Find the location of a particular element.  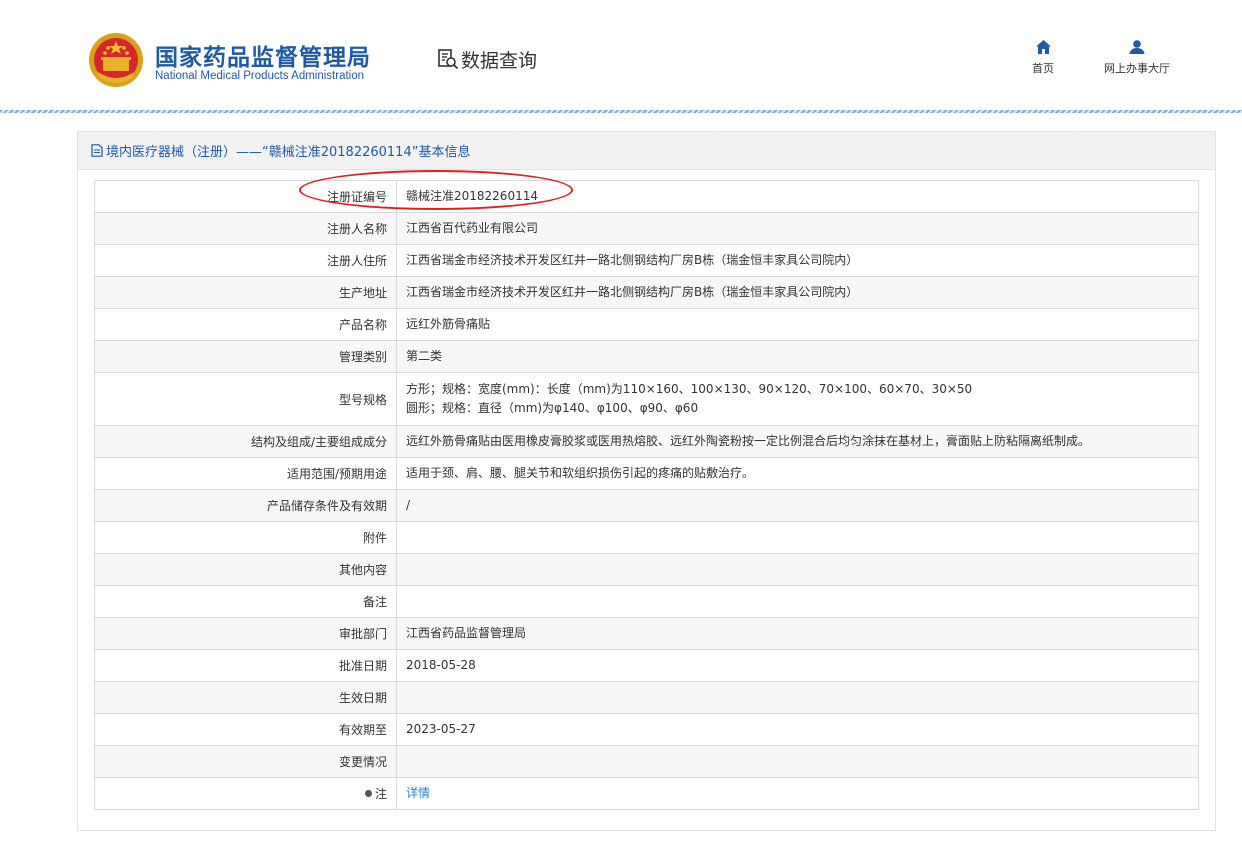

field-label: 注册人住所 is located at coordinates (245, 260).